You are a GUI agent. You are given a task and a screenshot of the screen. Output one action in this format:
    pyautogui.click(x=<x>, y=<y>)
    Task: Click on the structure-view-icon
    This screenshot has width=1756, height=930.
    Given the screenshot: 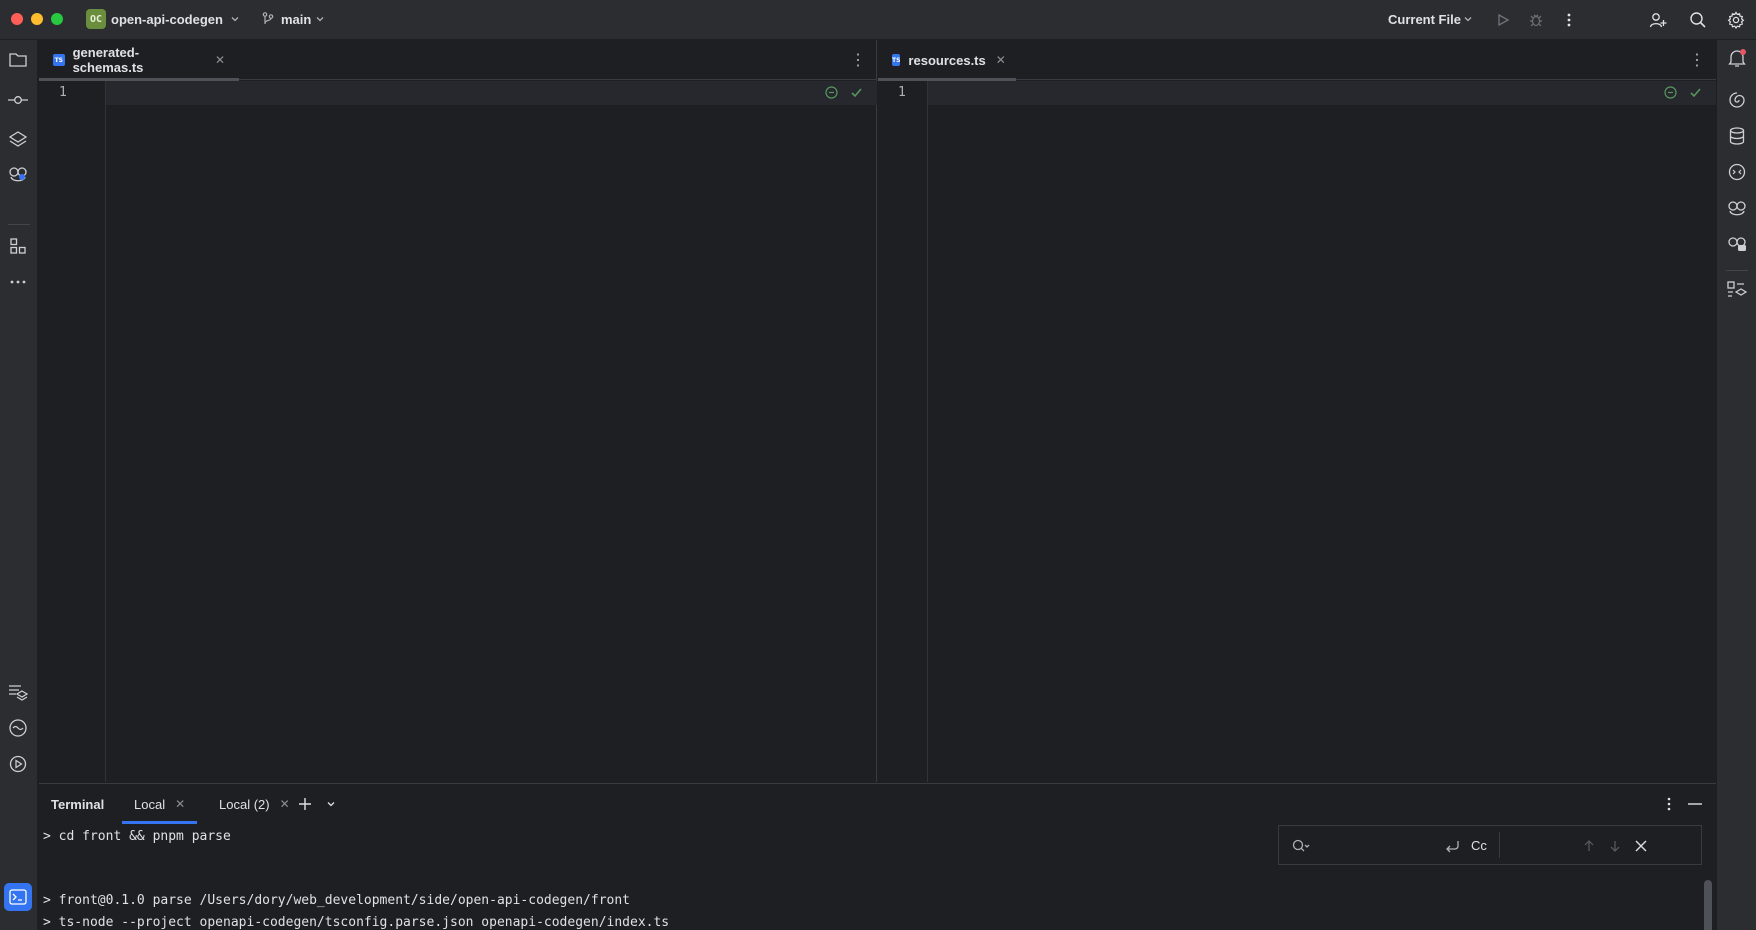 What is the action you would take?
    pyautogui.click(x=1737, y=290)
    